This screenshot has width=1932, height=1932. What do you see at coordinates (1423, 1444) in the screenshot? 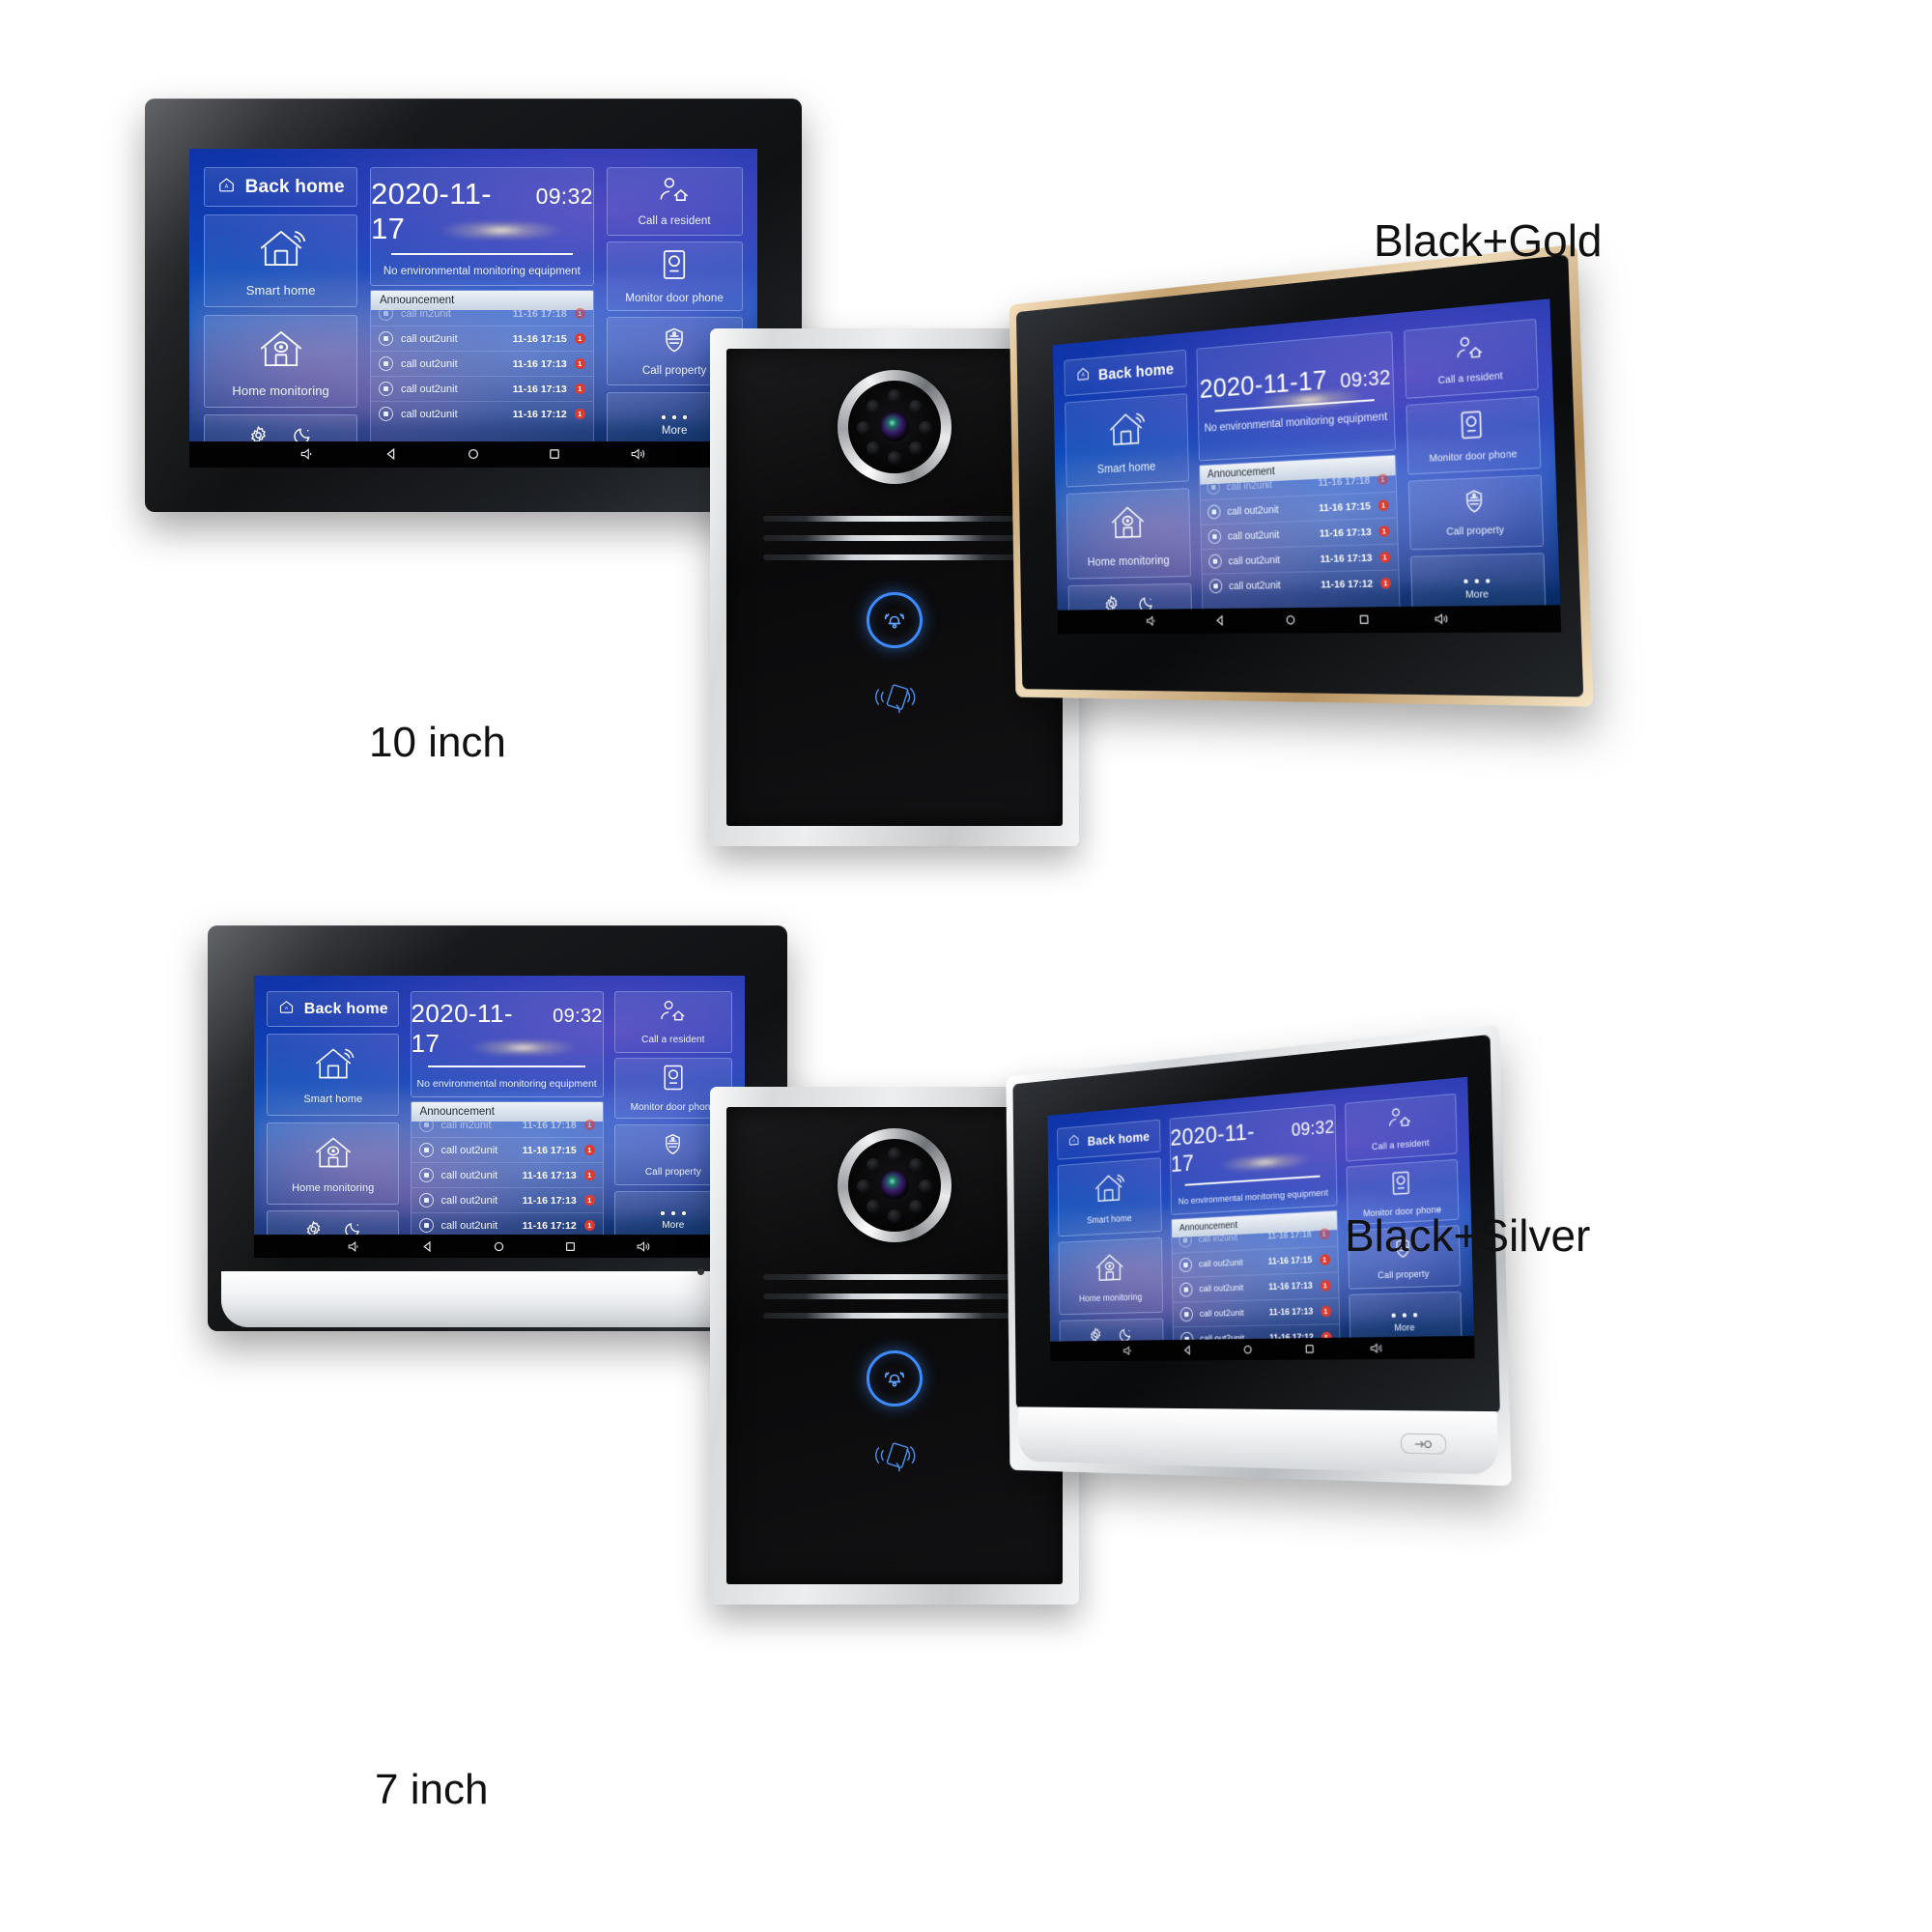
I see `unlock-button` at bounding box center [1423, 1444].